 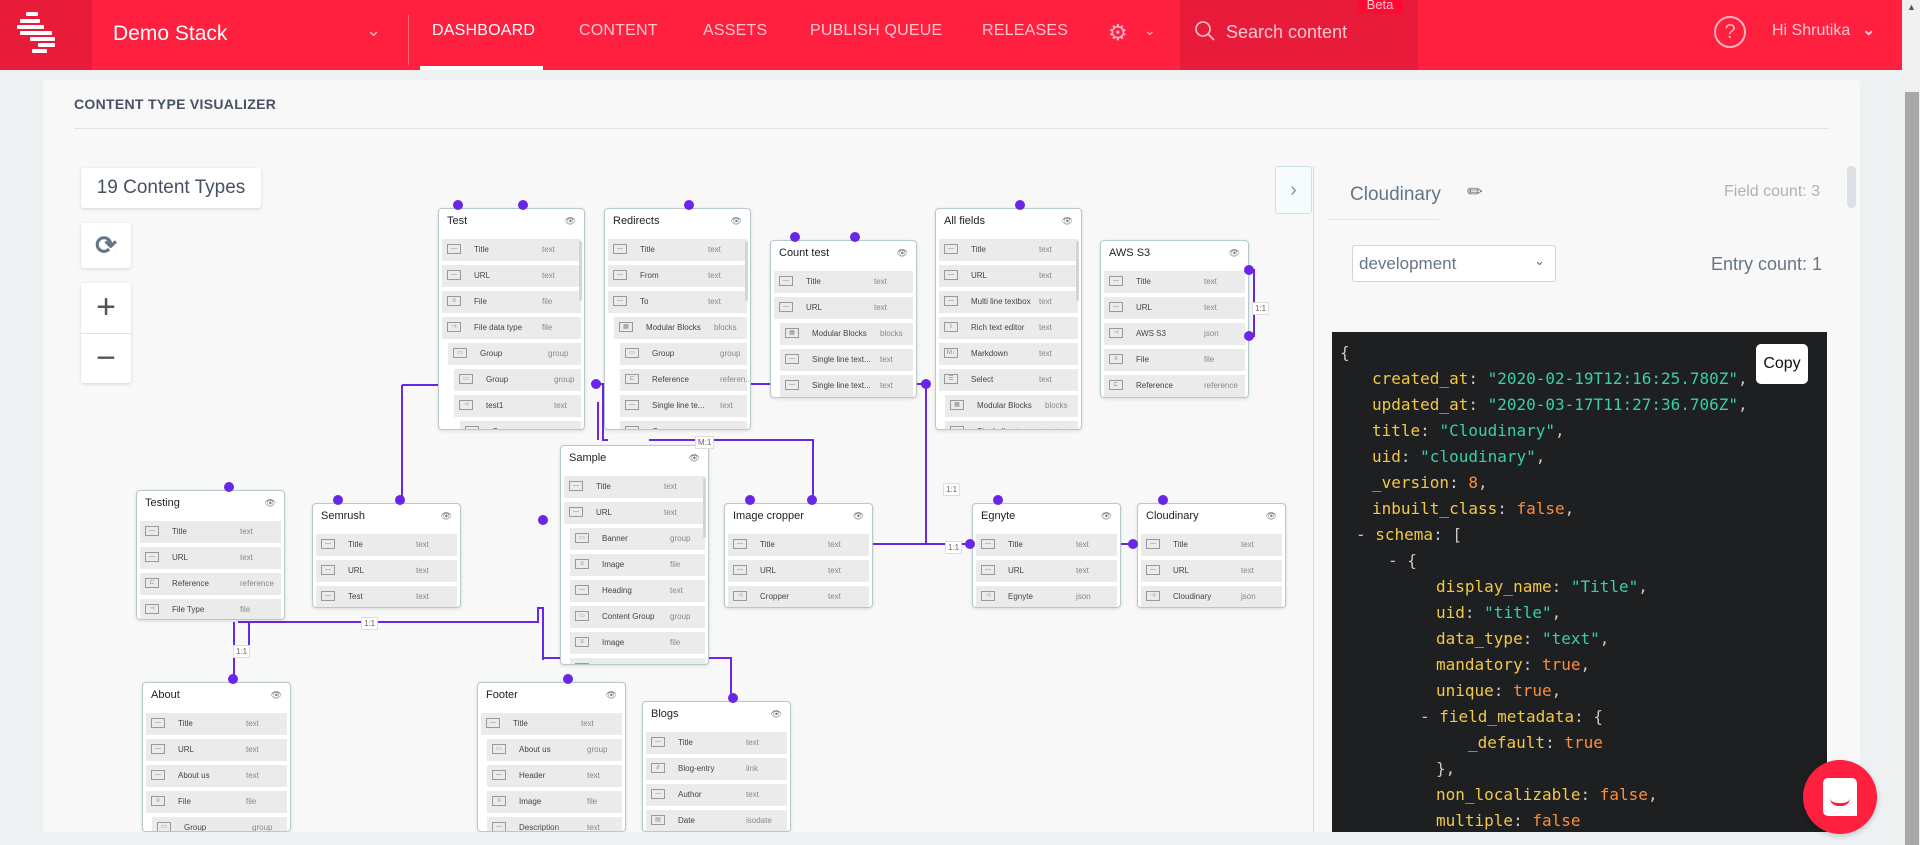 I want to click on edit-pencil-icon: ✏, so click(x=1475, y=192).